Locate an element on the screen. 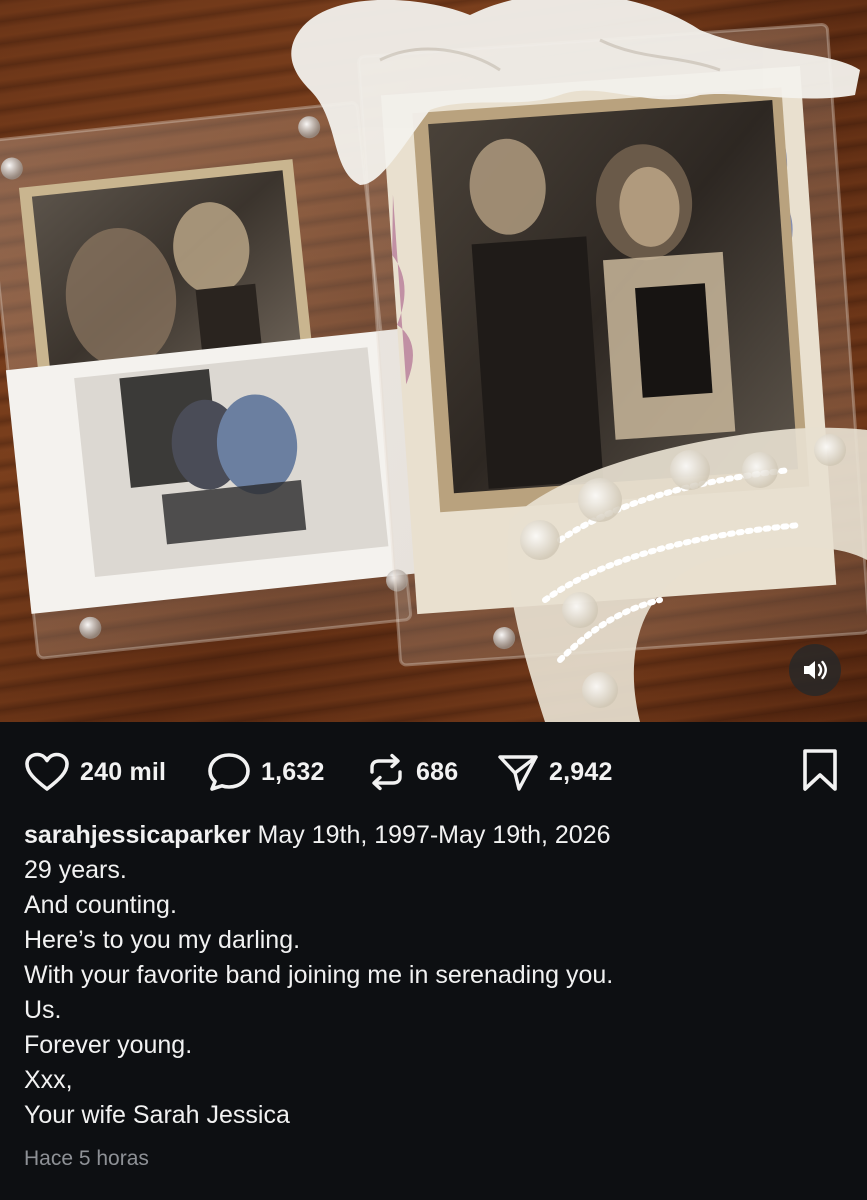 The width and height of the screenshot is (867, 1200). bookmark-icon is located at coordinates (820, 770).